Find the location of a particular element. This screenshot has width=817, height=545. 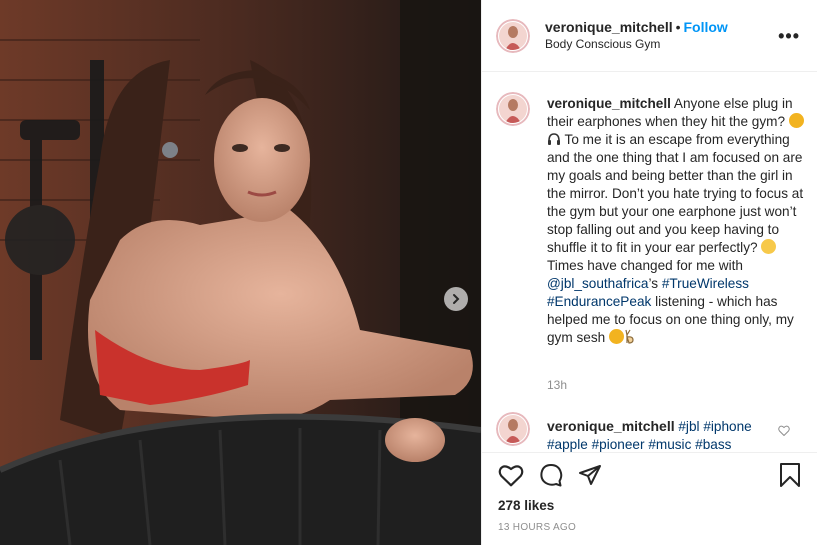

hashtag-link: #iphone is located at coordinates (727, 426).